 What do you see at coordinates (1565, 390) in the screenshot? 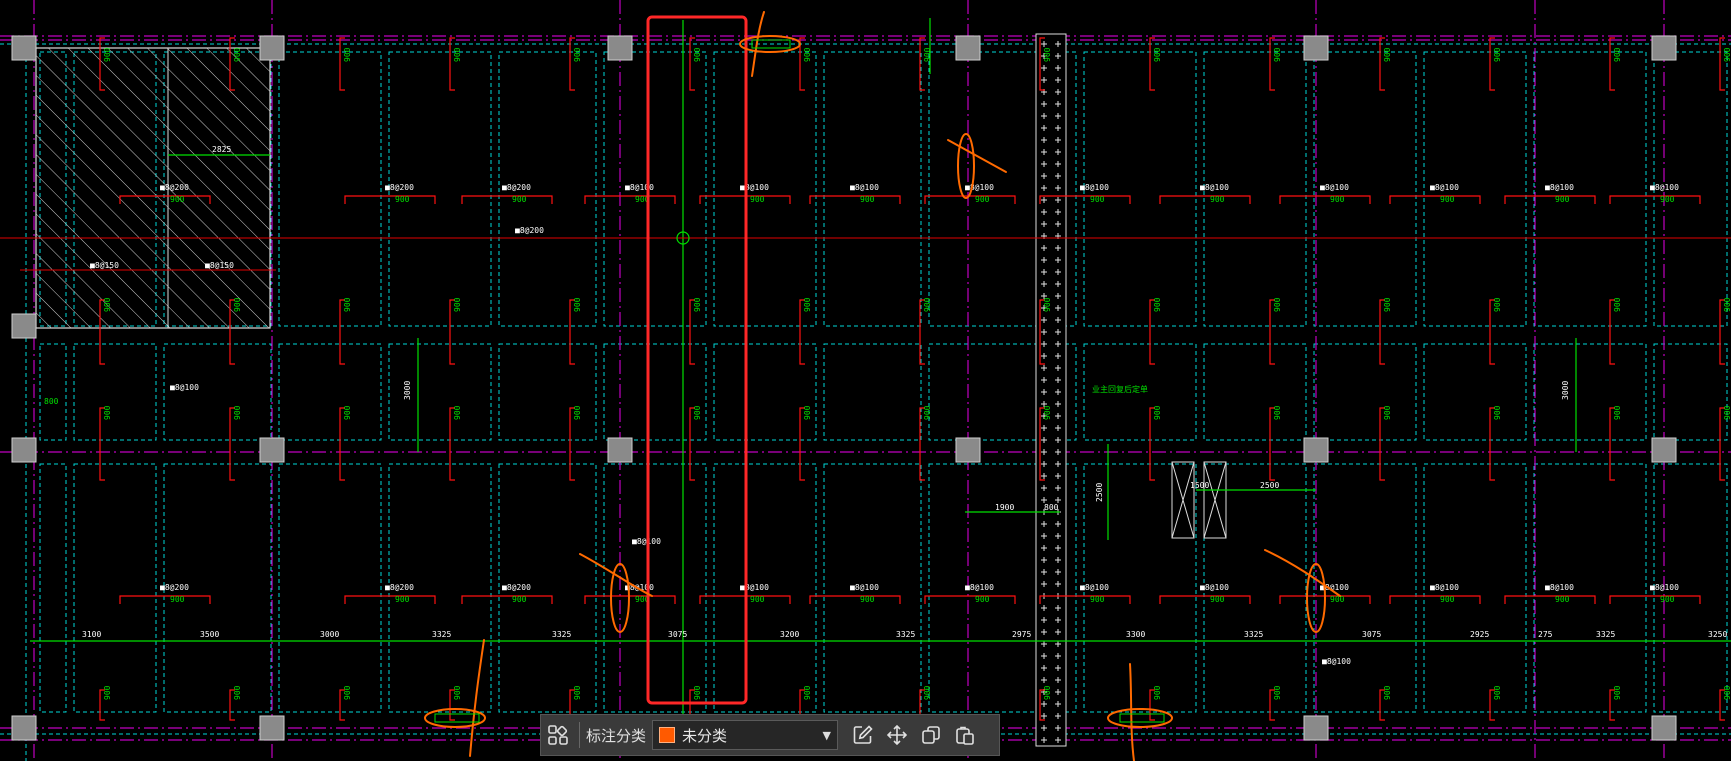
I see `dim-3000-right: 3000` at bounding box center [1565, 390].